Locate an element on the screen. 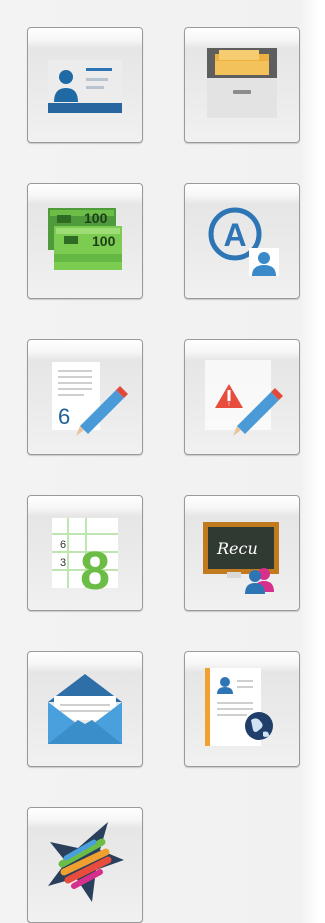 This screenshot has height=923, width=325. warning-edit-icon: ! is located at coordinates (244, 398).